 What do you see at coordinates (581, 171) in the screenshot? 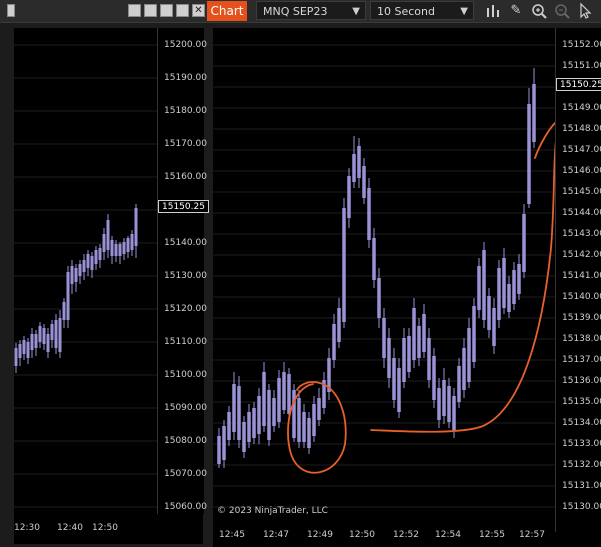
I see `price-tick: 15146.00` at bounding box center [581, 171].